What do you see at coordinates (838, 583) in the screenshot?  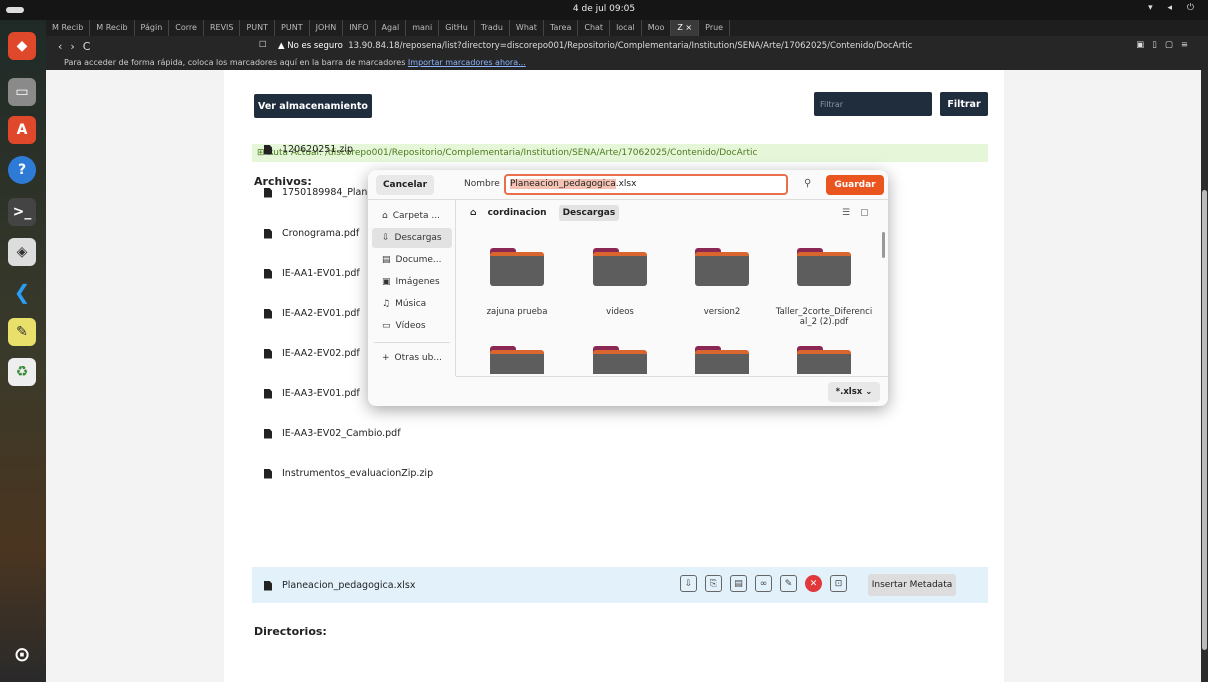 I see `metadata-icon: ⊡` at bounding box center [838, 583].